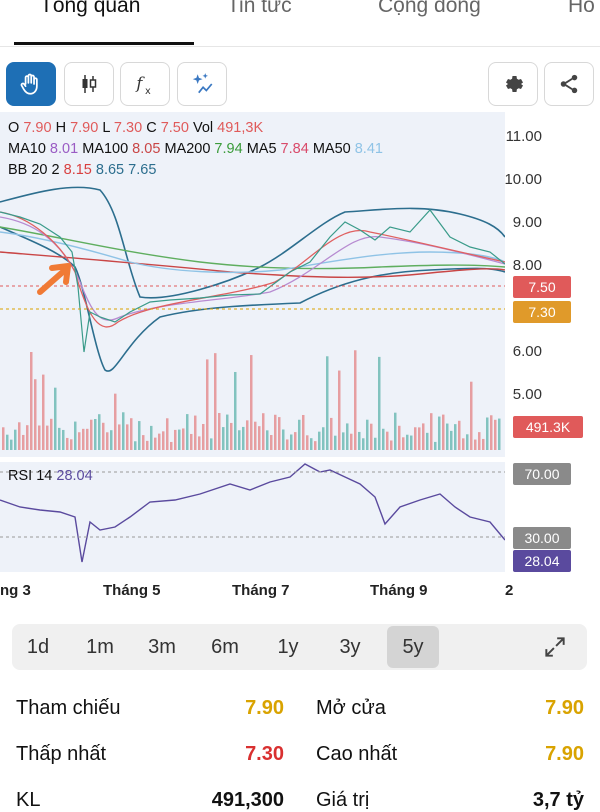  I want to click on cao-nhat-value: 7.90, so click(564, 754).